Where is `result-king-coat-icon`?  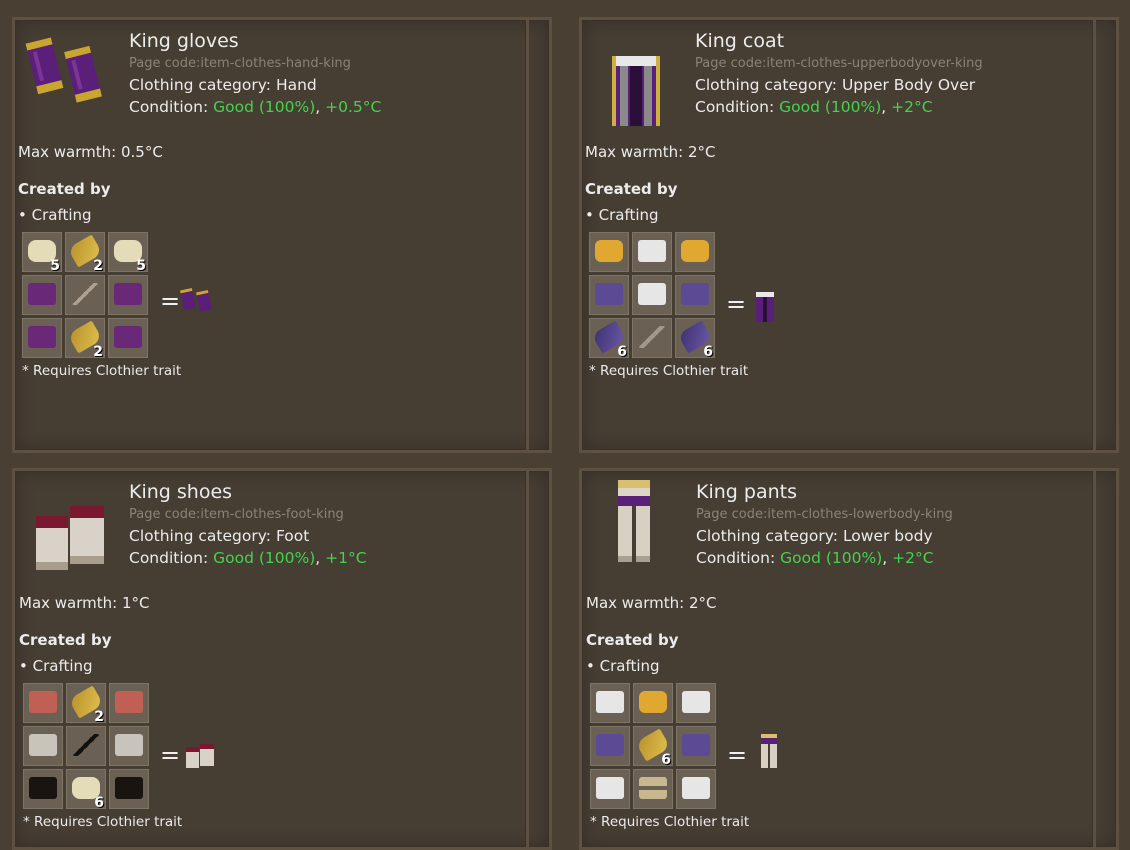 result-king-coat-icon is located at coordinates (765, 309).